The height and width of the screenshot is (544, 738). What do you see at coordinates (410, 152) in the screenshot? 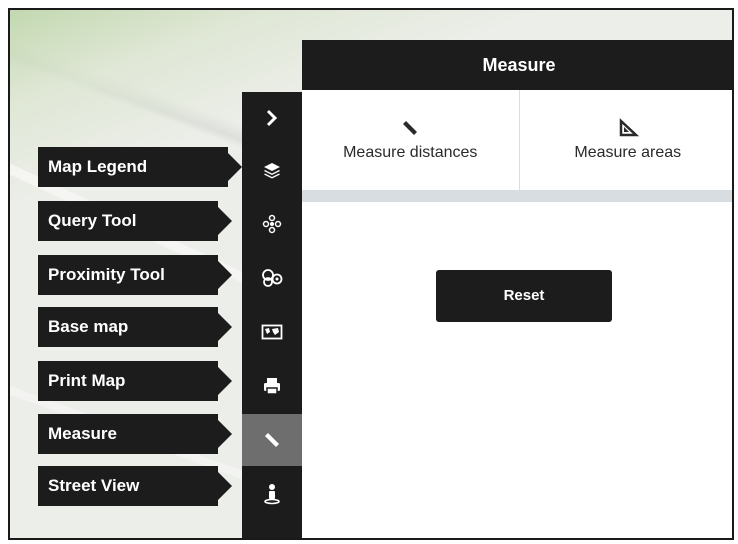
I see `measure-distances-label: Measure distances` at bounding box center [410, 152].